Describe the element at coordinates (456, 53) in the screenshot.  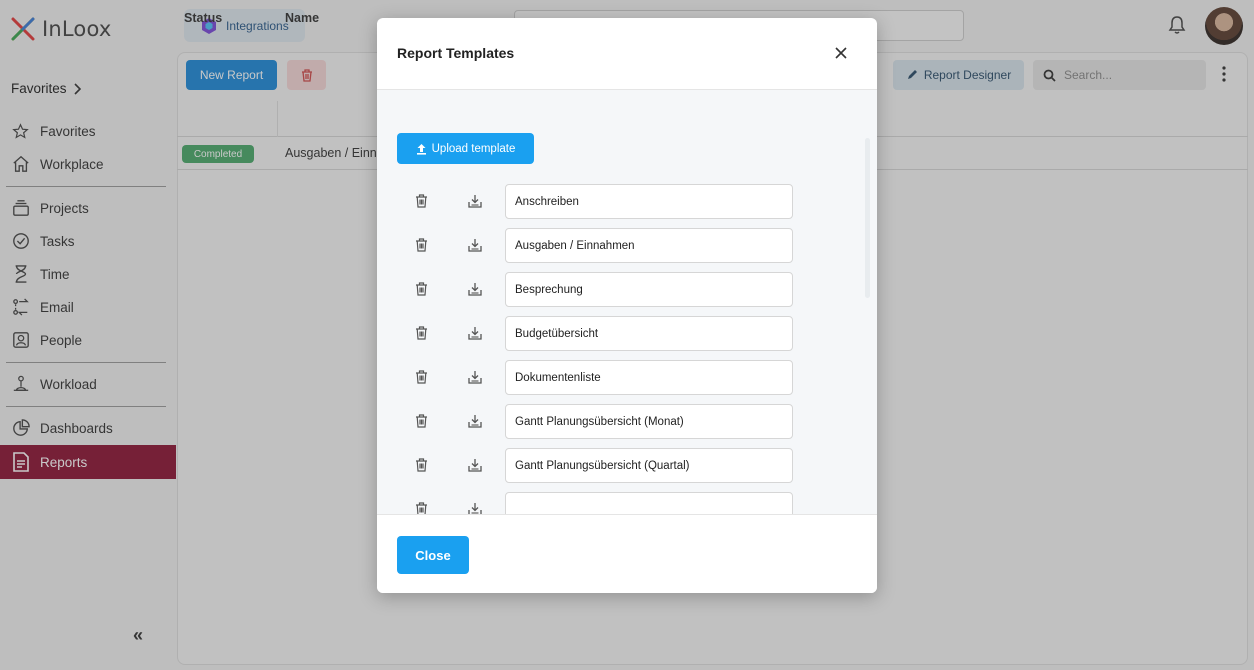
I see `dialog-title: Report Templates` at that location.